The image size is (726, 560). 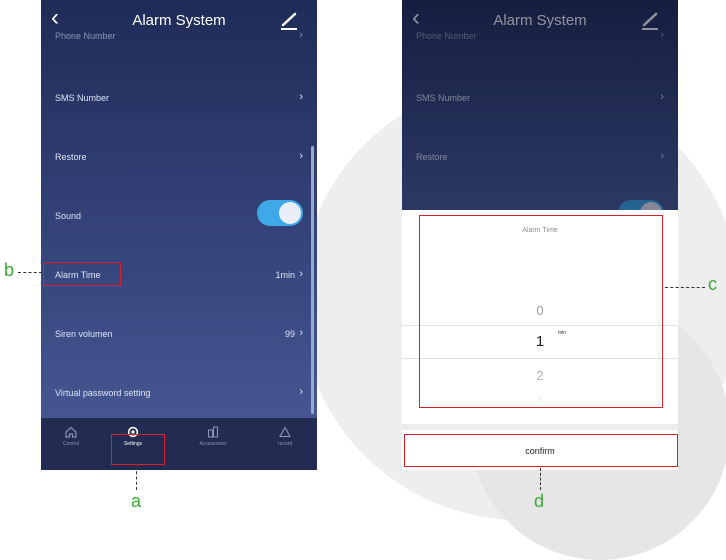 I want to click on sheet-separator, so click(x=540, y=427).